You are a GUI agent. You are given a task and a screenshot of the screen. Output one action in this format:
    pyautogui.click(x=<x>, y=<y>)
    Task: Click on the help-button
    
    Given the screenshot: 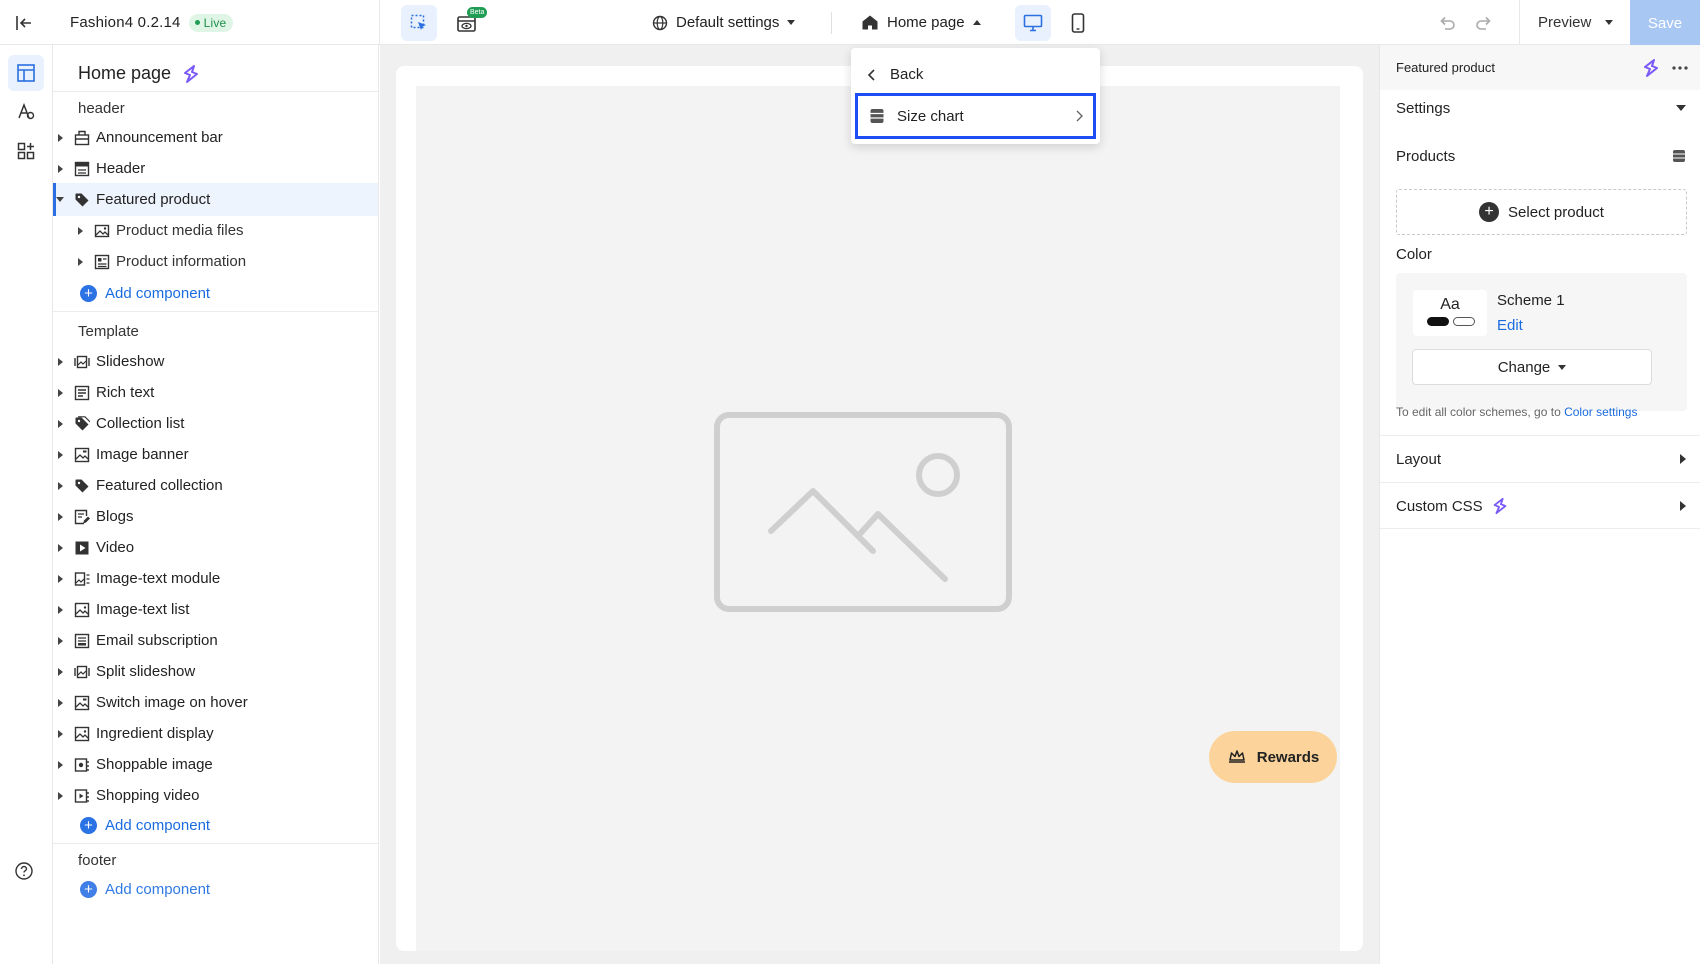 What is the action you would take?
    pyautogui.click(x=24, y=871)
    